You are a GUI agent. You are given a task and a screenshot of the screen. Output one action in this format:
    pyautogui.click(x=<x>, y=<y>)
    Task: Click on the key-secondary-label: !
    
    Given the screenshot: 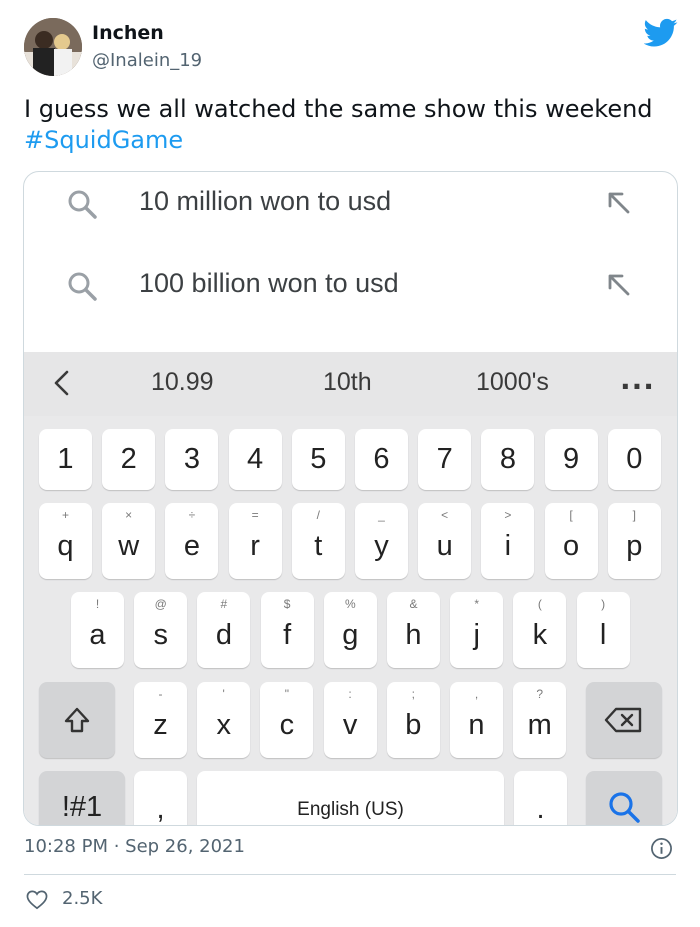 What is the action you would take?
    pyautogui.click(x=97, y=604)
    